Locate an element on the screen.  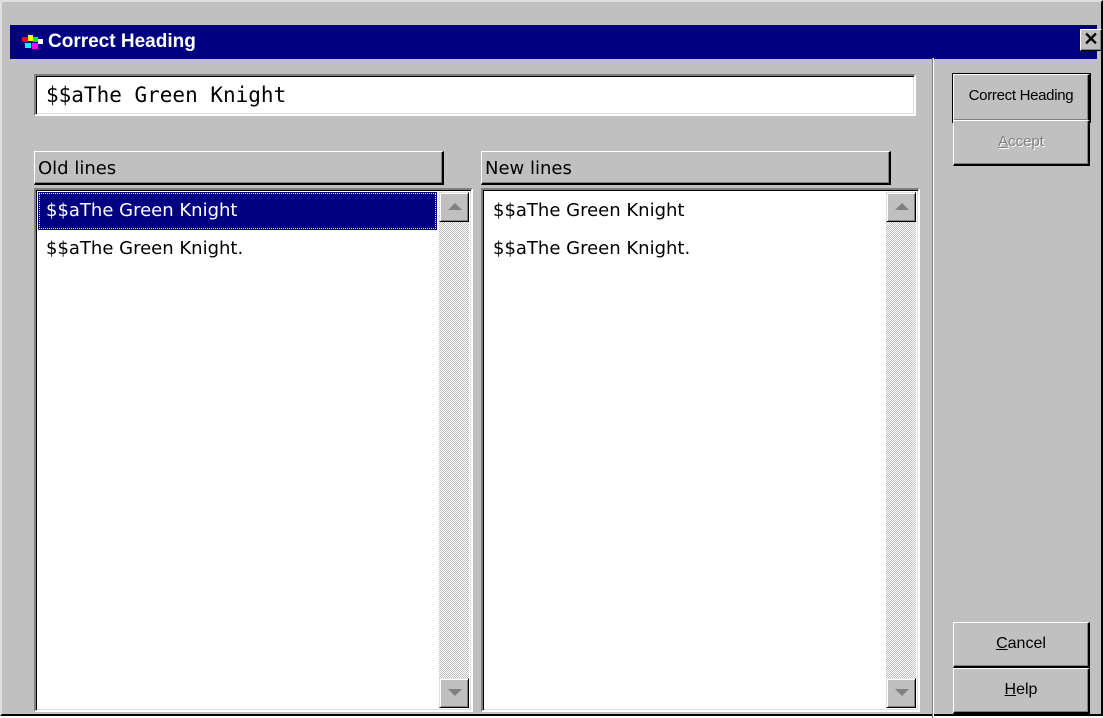
help-button: Help is located at coordinates (1021, 691).